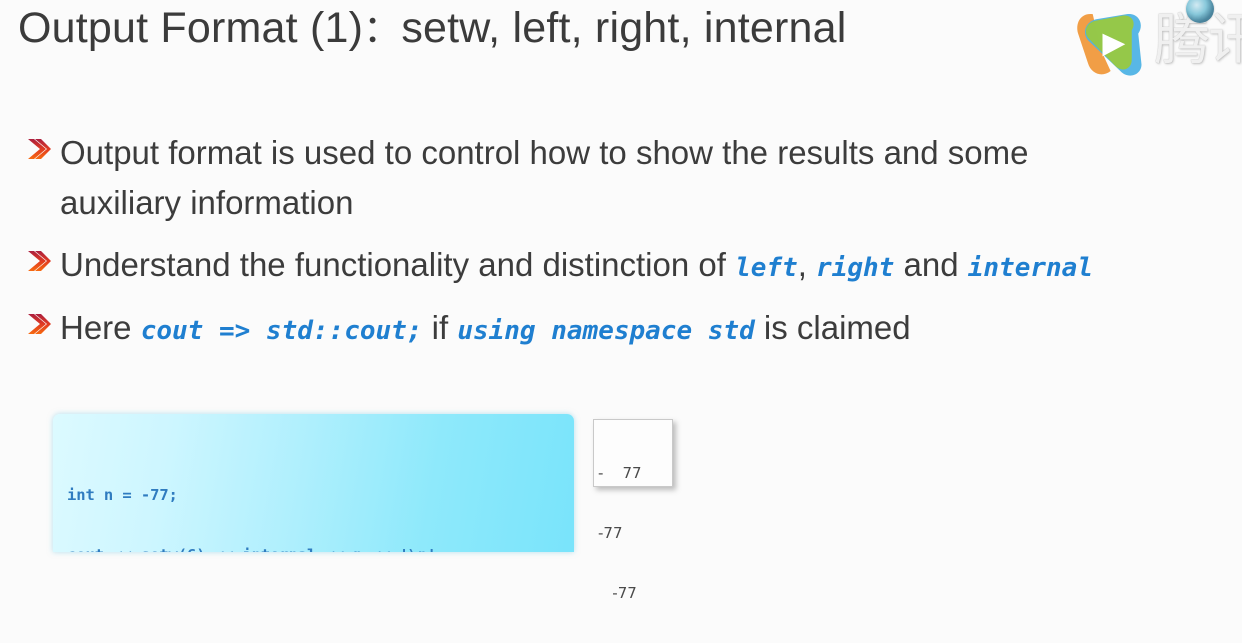 Image resolution: width=1242 pixels, height=643 pixels. What do you see at coordinates (207, 202) in the screenshot?
I see `bullet-item-1-line2: auxiliary information` at bounding box center [207, 202].